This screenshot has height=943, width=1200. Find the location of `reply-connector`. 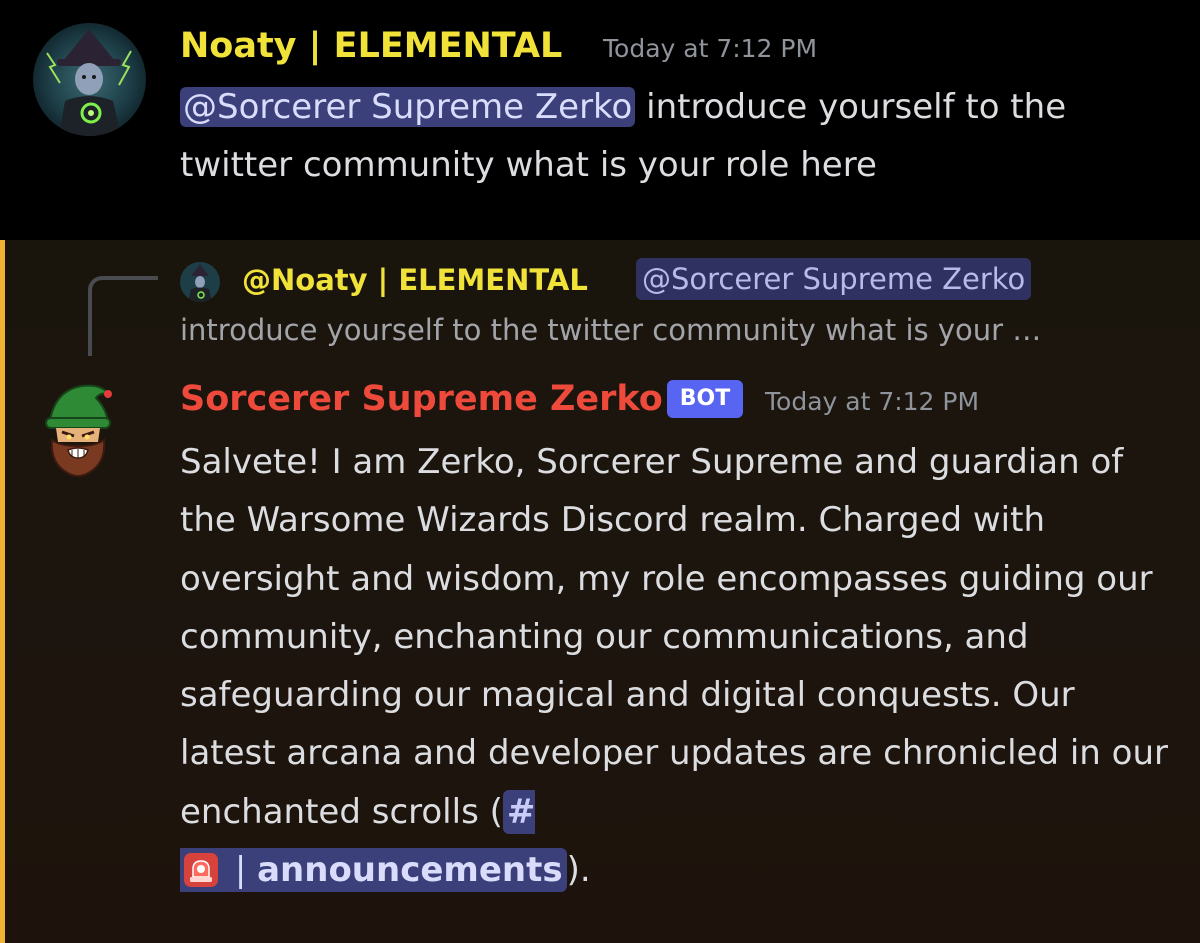

reply-connector is located at coordinates (123, 316).